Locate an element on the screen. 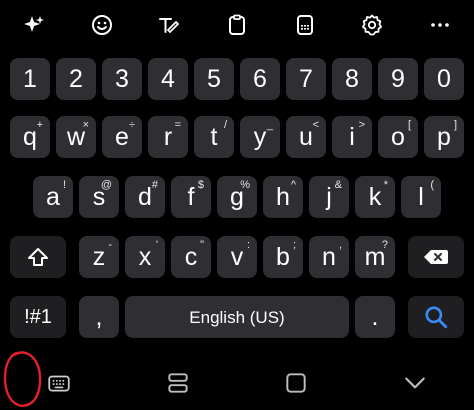 This screenshot has width=474, height=410. emoji-icon is located at coordinates (102, 25).